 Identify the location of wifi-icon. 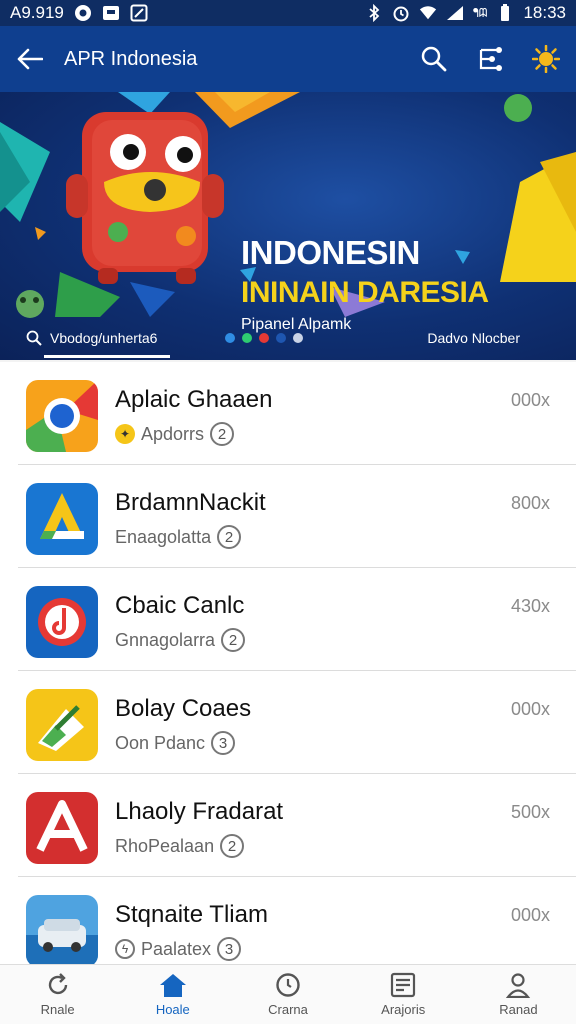
(428, 13).